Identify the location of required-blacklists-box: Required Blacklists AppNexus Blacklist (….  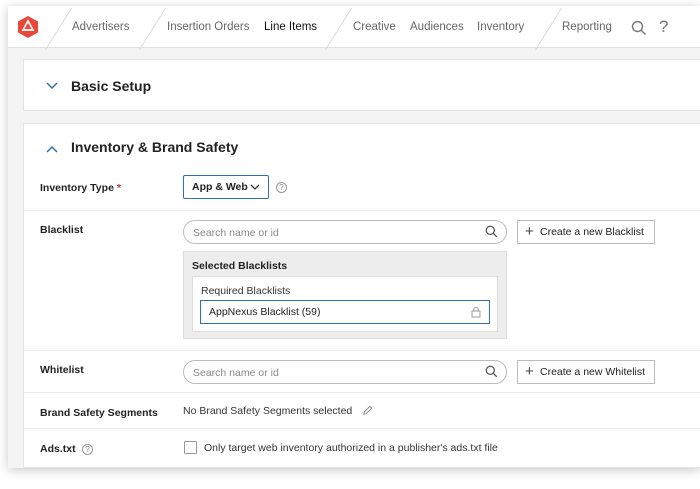
(345, 304).